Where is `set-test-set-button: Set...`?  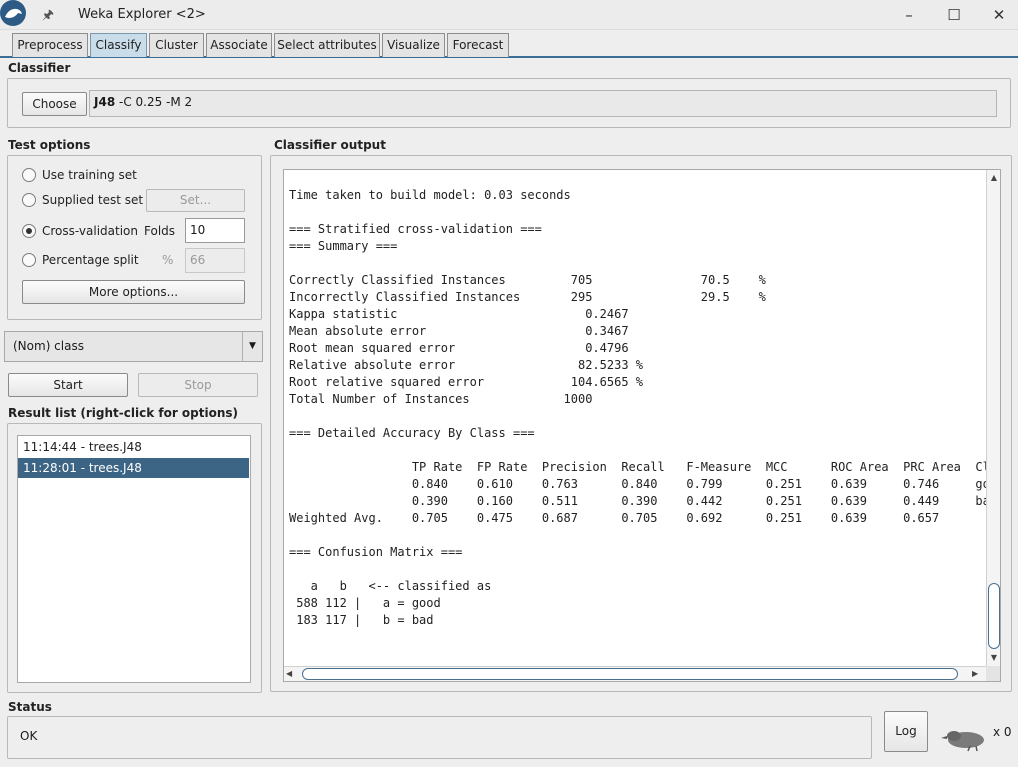 set-test-set-button: Set... is located at coordinates (195, 200).